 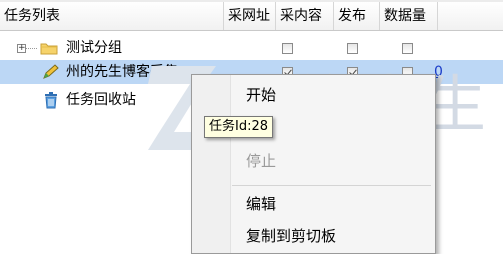 What do you see at coordinates (287, 48) in the screenshot?
I see `collect-url-checkbox` at bounding box center [287, 48].